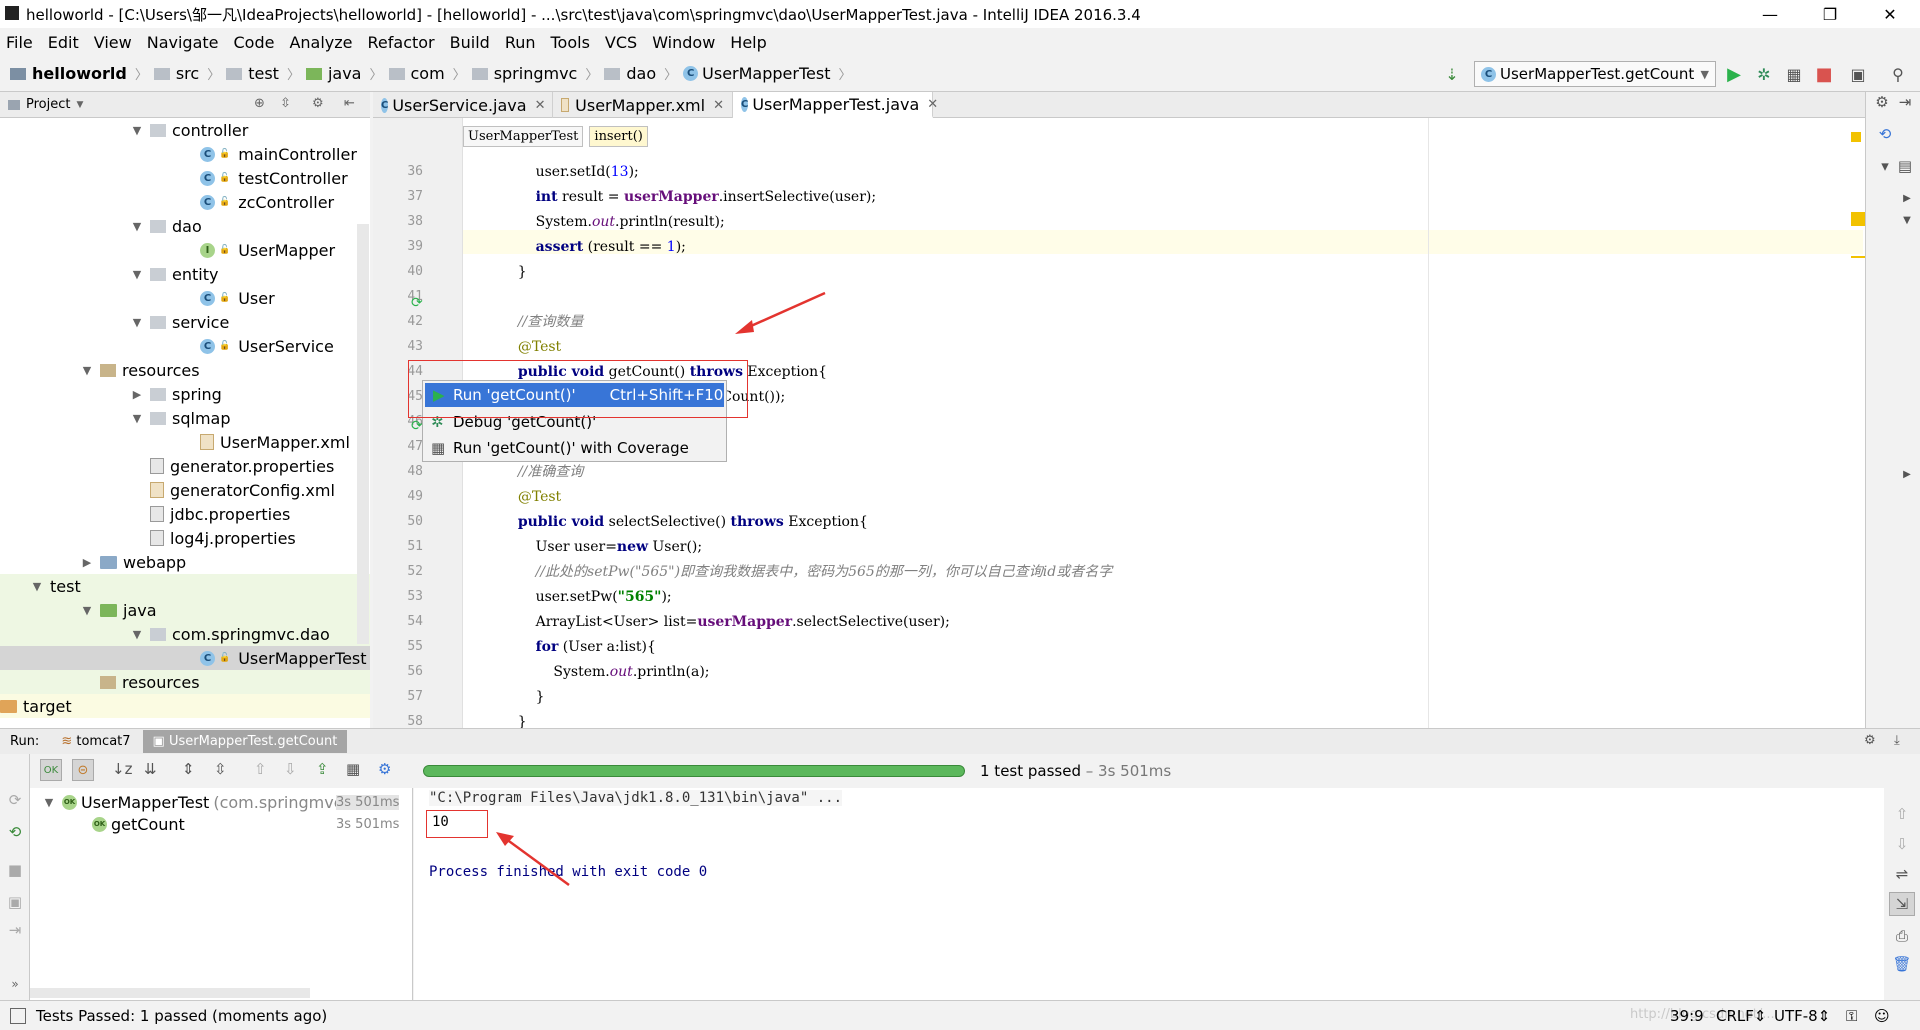 This screenshot has height=1030, width=1920. Describe the element at coordinates (185, 538) in the screenshot. I see `tree-item: log4j.properties` at that location.